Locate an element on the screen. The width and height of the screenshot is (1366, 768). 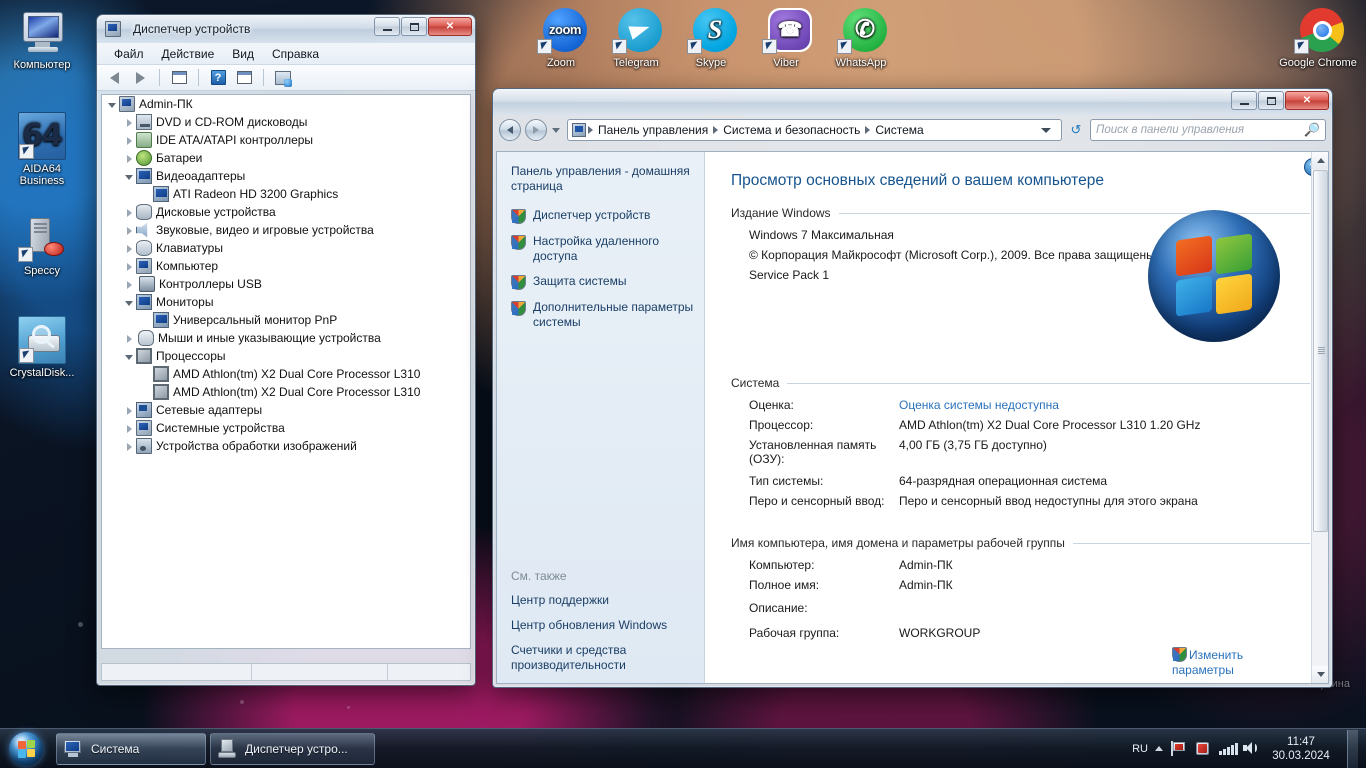
tree-item: ATI Radeon HD 3200 Graphics is located at coordinates (286, 194).